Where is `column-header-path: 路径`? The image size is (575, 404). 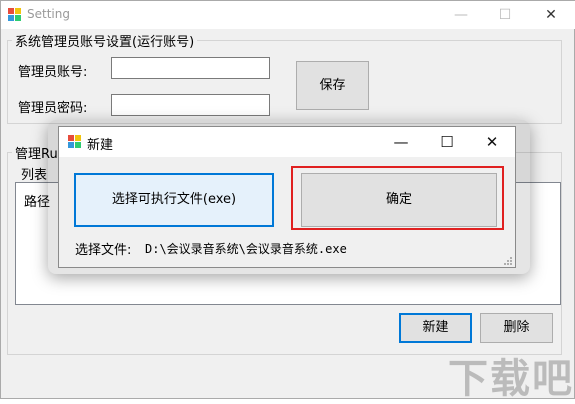
column-header-path: 路径 is located at coordinates (37, 202).